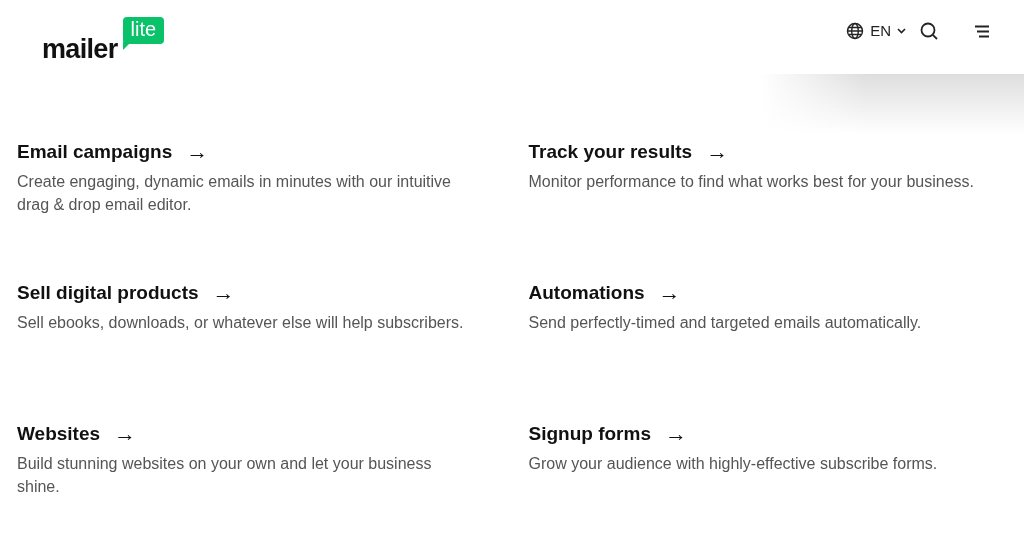  I want to click on feature-link: Sell digital products →, so click(126, 293).